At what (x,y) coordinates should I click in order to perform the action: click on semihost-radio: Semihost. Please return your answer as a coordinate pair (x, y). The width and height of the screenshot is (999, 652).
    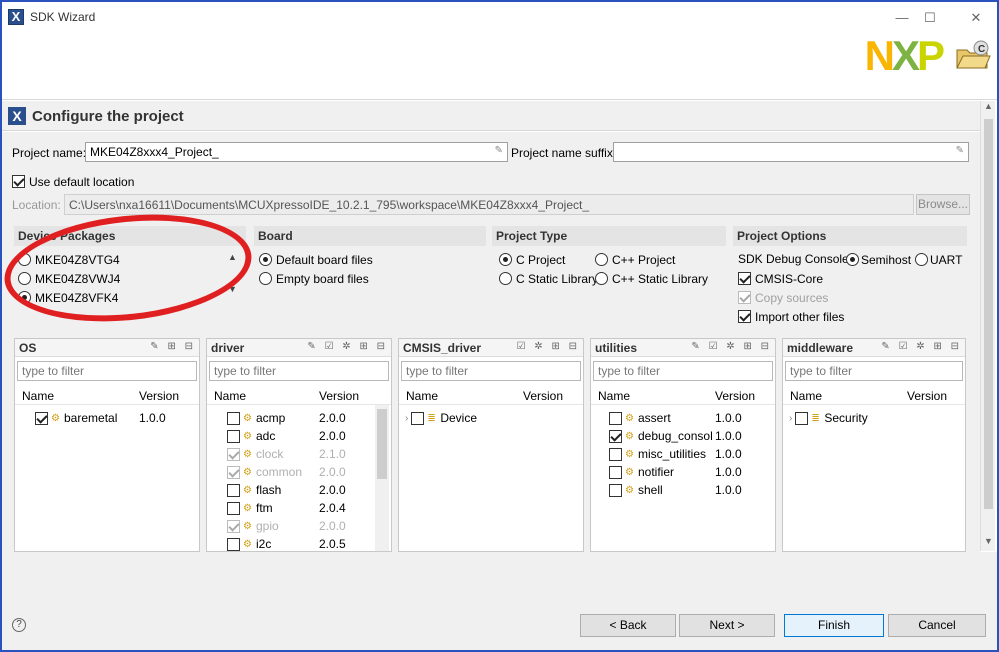
    Looking at the image, I should click on (878, 259).